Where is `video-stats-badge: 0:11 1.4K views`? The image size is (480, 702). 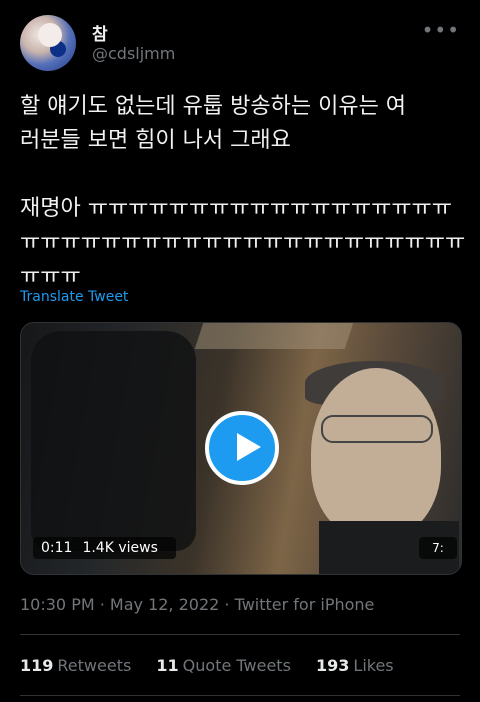
video-stats-badge: 0:11 1.4K views is located at coordinates (104, 548).